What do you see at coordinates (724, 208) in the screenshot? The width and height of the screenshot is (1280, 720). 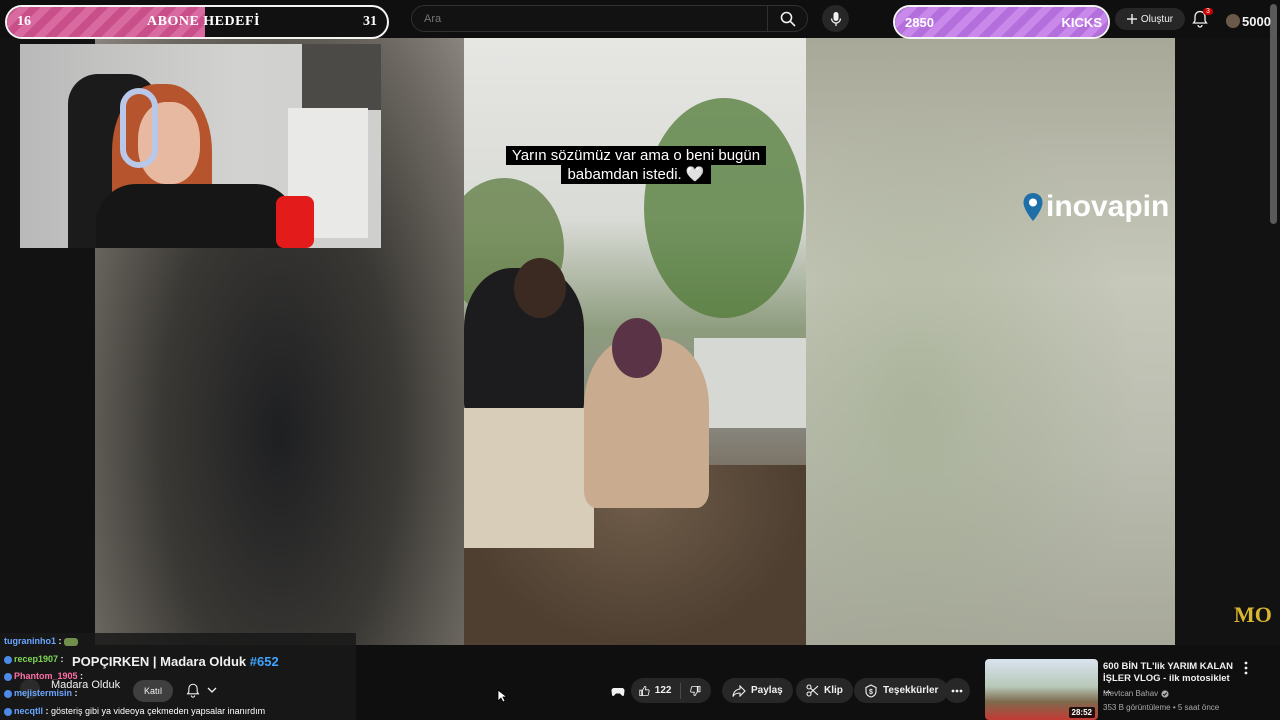 I see `tree-right` at bounding box center [724, 208].